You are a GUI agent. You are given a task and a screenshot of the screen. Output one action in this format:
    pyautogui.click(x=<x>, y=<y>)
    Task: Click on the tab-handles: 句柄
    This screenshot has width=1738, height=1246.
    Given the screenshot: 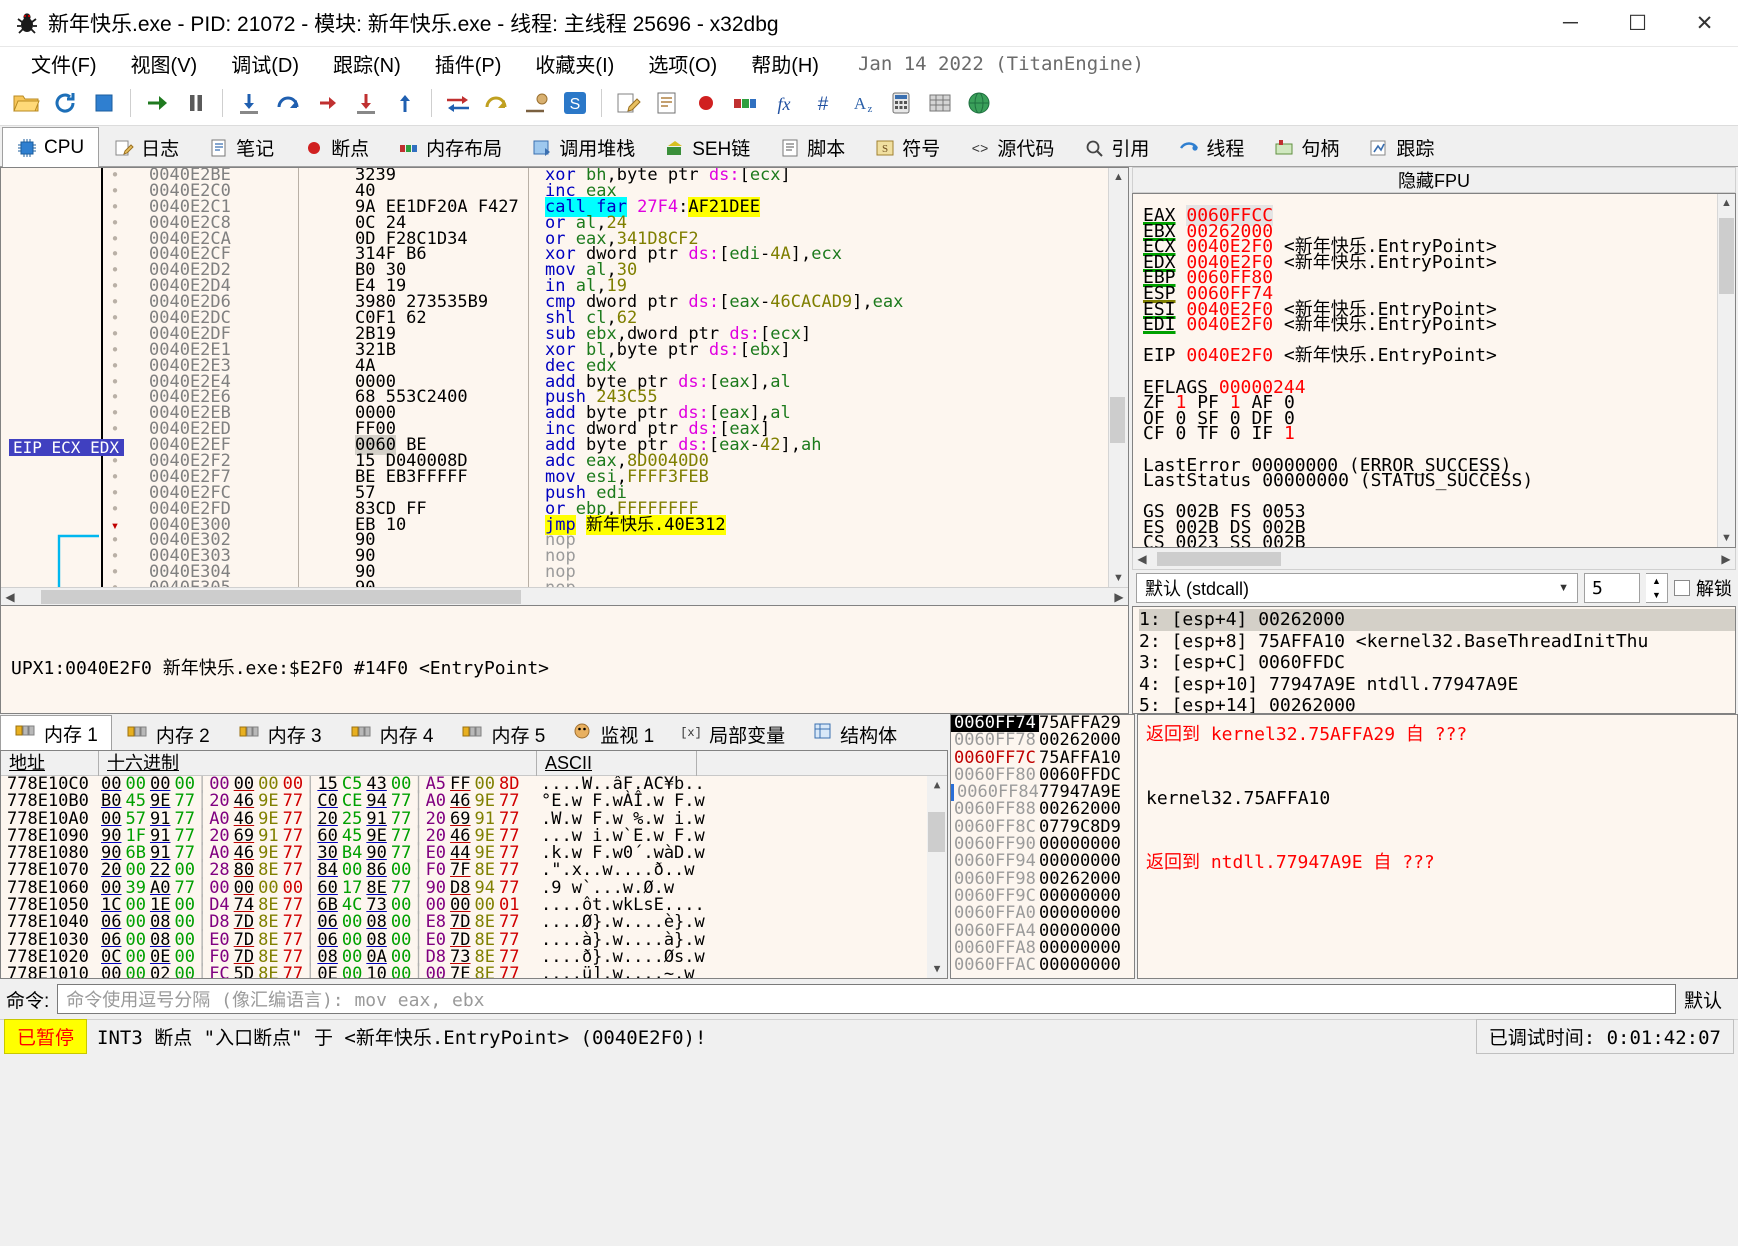 What is the action you would take?
    pyautogui.click(x=1307, y=147)
    